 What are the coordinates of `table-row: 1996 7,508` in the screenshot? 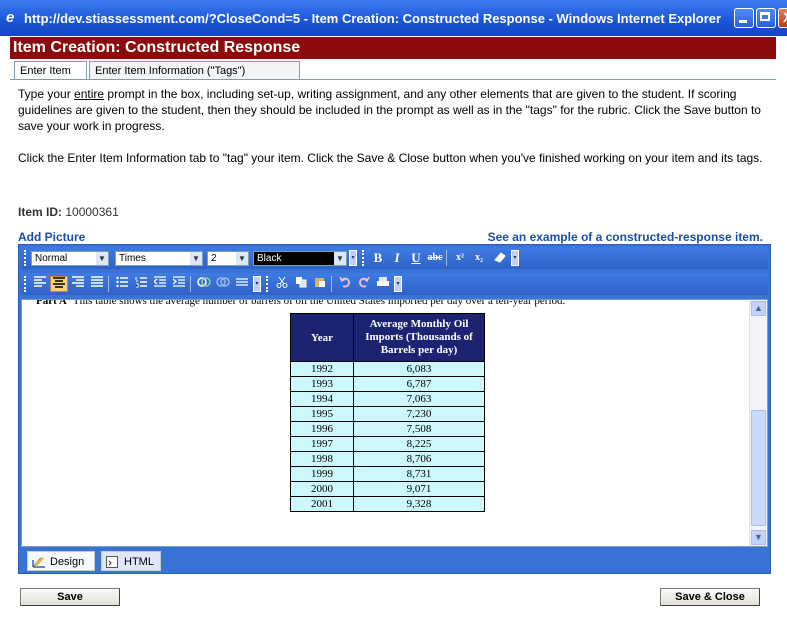 It's located at (387, 429).